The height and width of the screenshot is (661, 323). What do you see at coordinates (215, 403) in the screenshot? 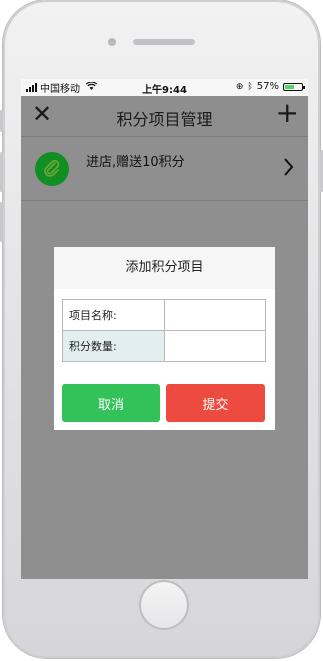
I see `submit-button: 提交` at bounding box center [215, 403].